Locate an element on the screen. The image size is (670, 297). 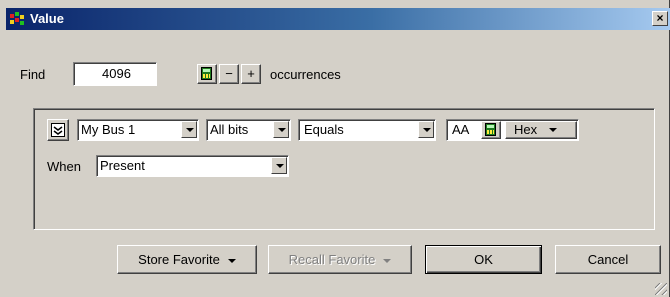
resize-grip-icon is located at coordinates (661, 289).